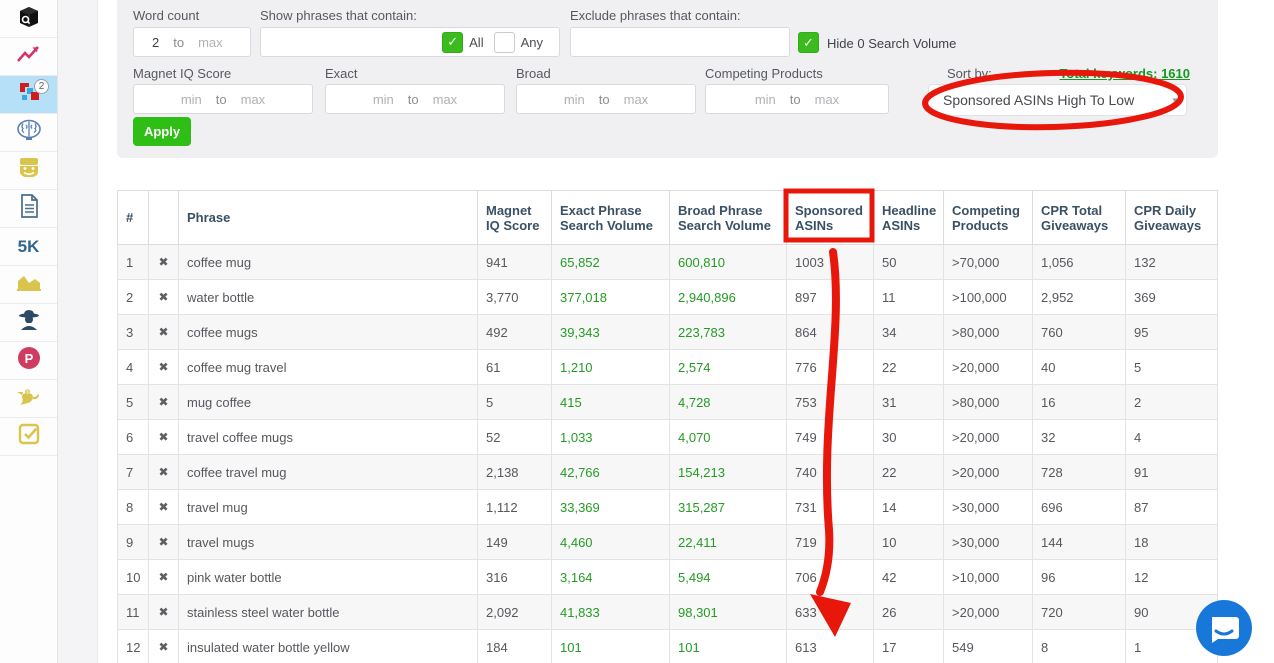  What do you see at coordinates (352, 42) in the screenshot?
I see `show-phrases-input` at bounding box center [352, 42].